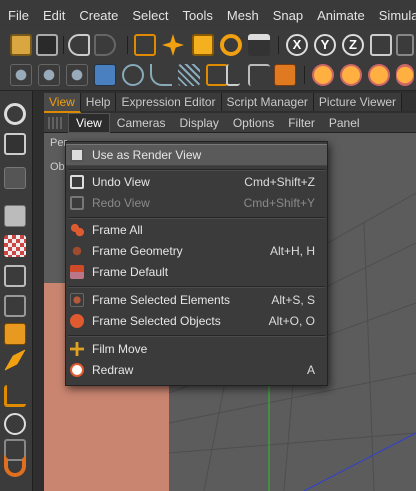 The image size is (416, 491). I want to click on panel-grip-icon, so click(56, 122).